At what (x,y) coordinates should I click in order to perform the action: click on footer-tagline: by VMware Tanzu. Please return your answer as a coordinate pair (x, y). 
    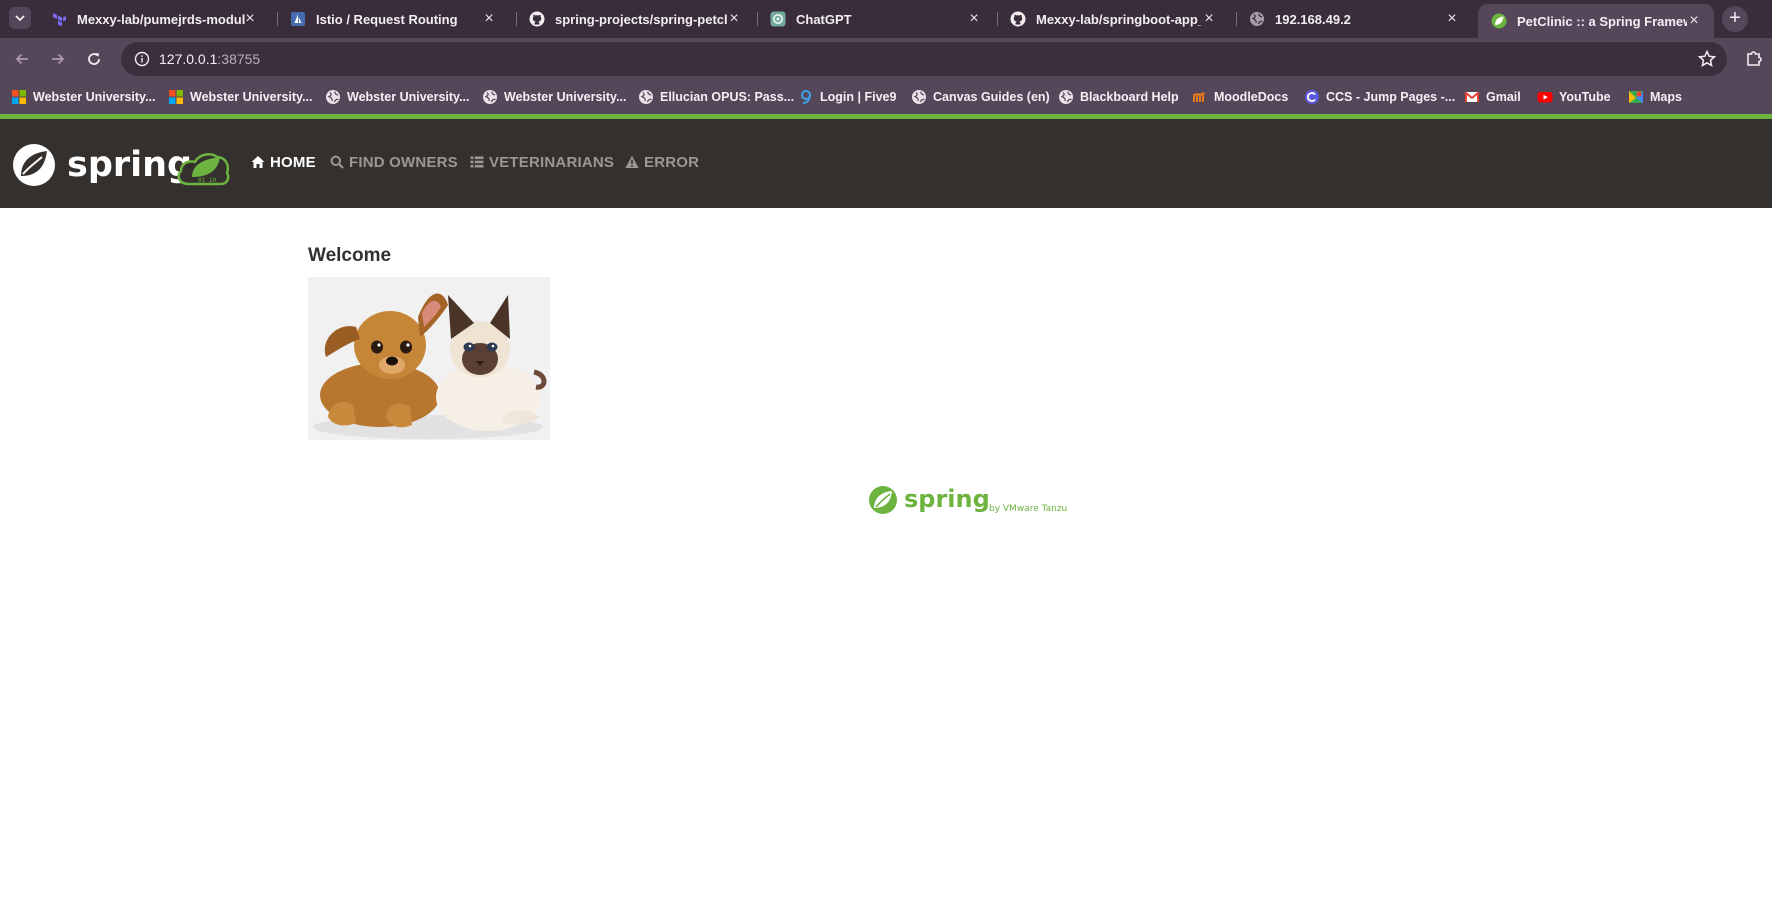
    Looking at the image, I should click on (1028, 509).